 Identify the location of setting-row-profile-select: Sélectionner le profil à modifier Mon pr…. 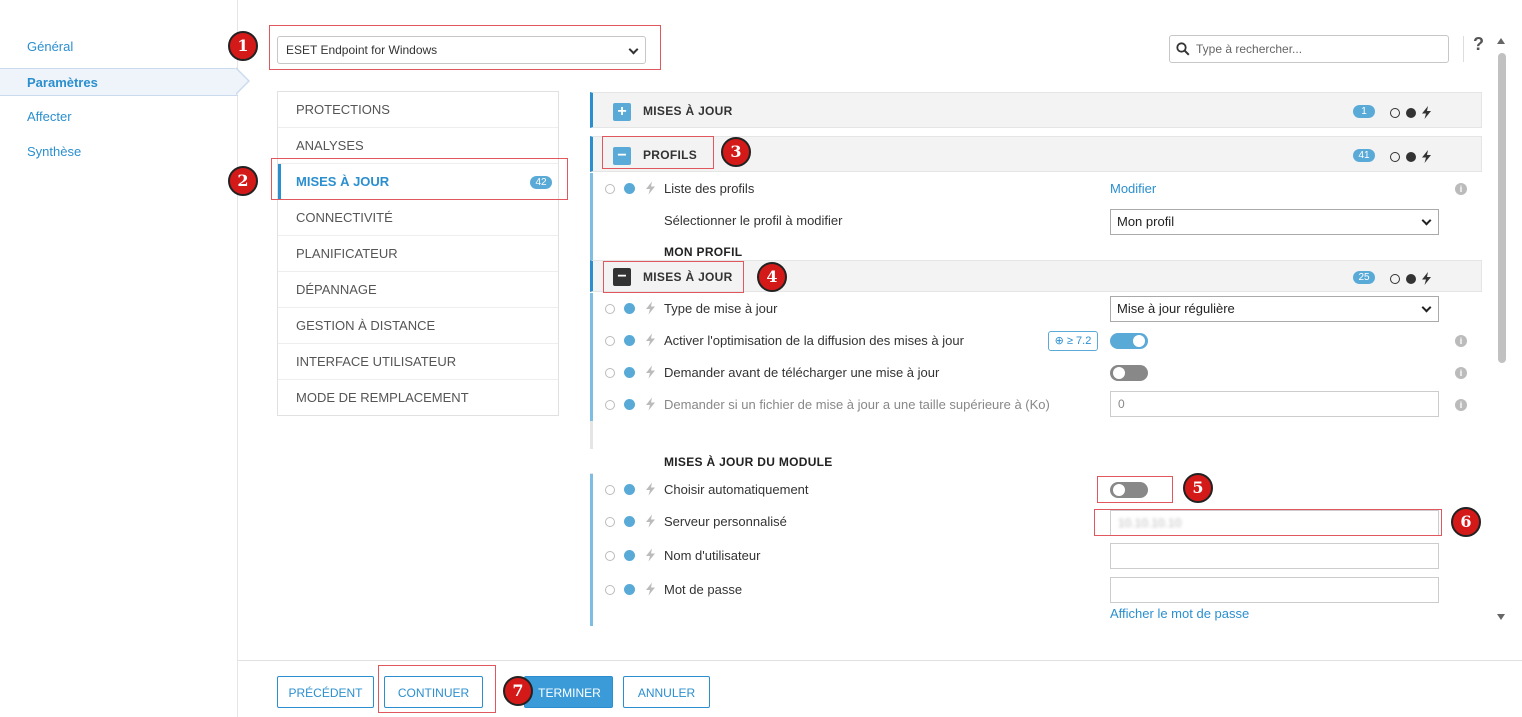
(1036, 222).